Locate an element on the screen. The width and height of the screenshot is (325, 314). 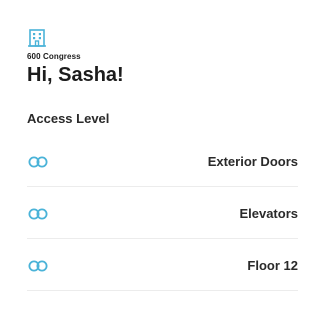
building-icon is located at coordinates (37, 38).